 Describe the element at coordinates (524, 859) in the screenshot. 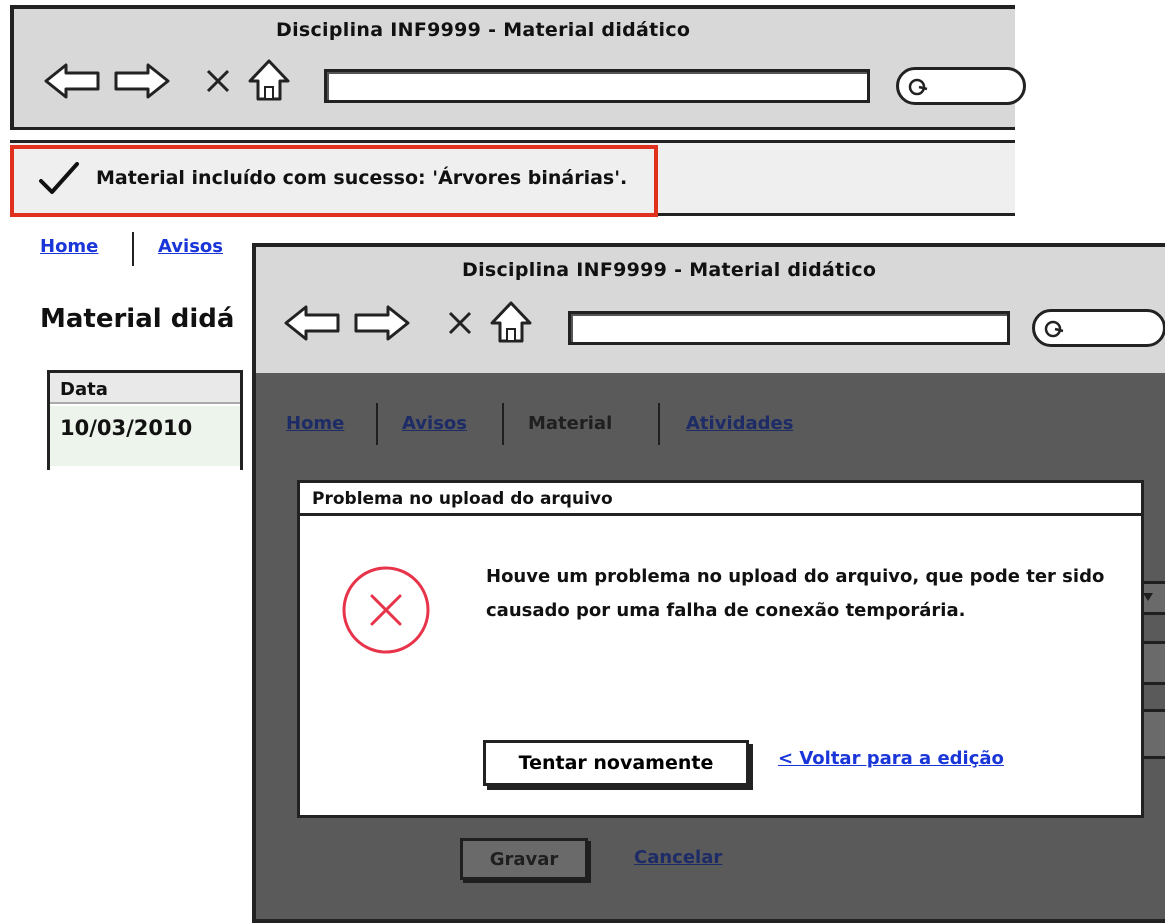

I see `save-button: Gravar` at that location.